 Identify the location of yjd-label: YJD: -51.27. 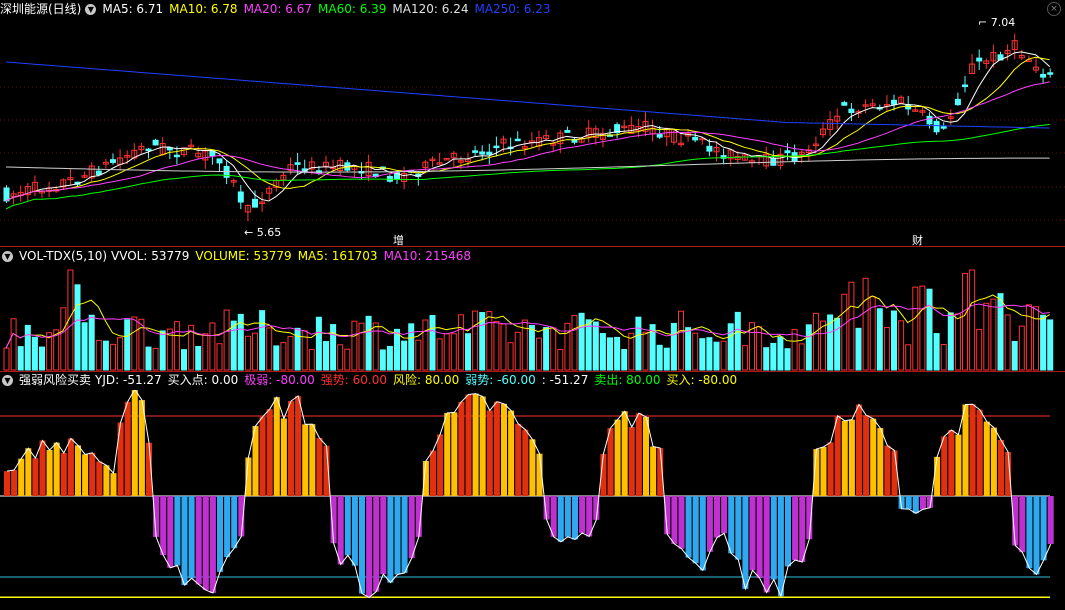
(128, 380).